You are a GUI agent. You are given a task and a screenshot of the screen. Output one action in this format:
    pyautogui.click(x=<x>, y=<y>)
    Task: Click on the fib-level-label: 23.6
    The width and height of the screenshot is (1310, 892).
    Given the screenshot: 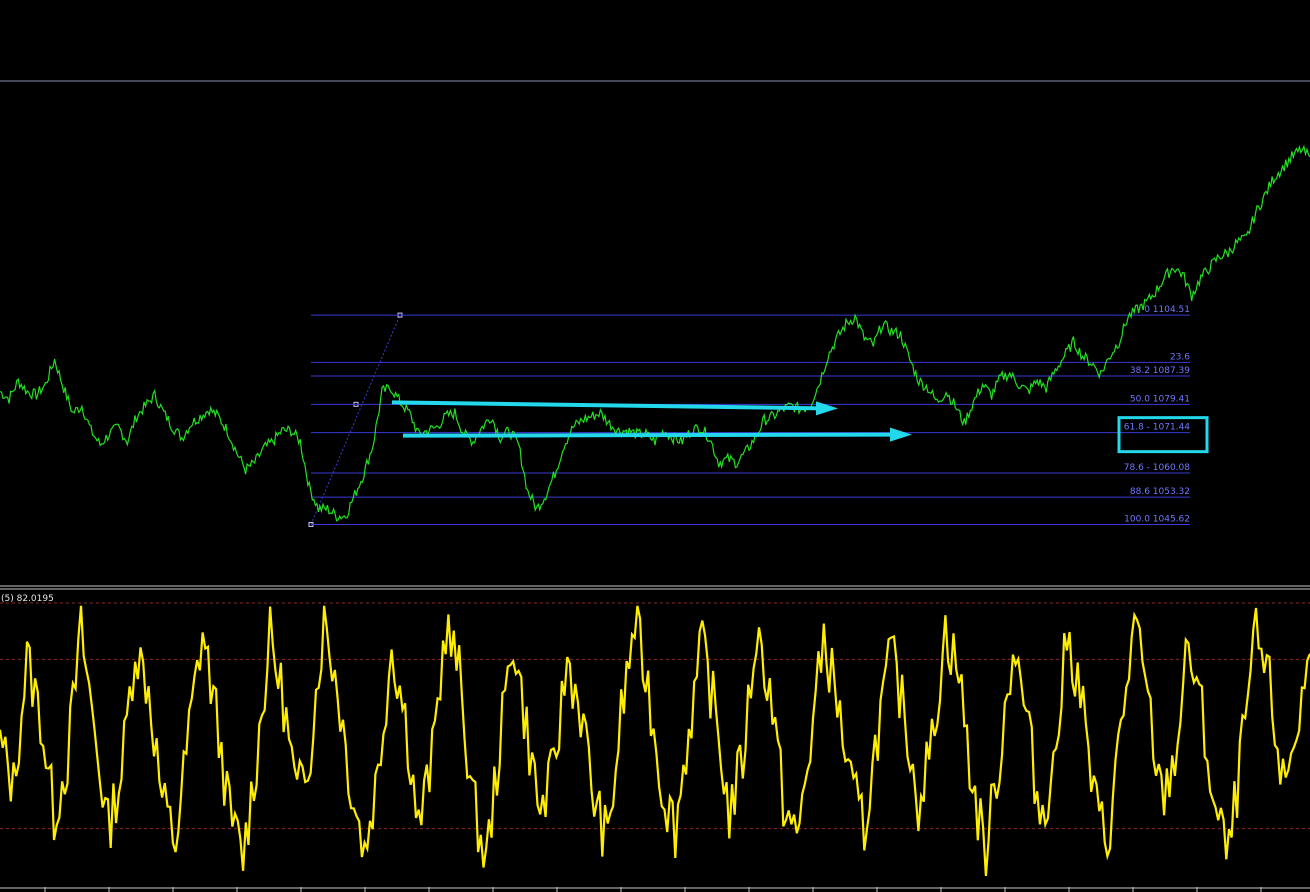 What is the action you would take?
    pyautogui.click(x=1180, y=357)
    